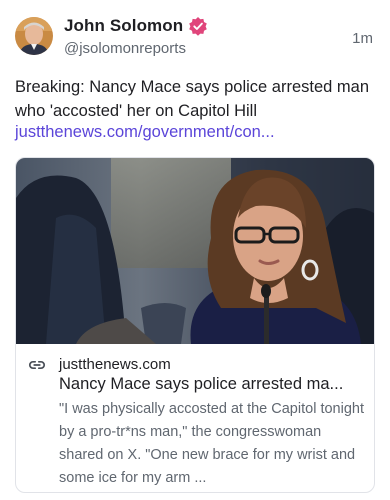 The height and width of the screenshot is (500, 390). I want to click on verified-badge-icon, so click(198, 26).